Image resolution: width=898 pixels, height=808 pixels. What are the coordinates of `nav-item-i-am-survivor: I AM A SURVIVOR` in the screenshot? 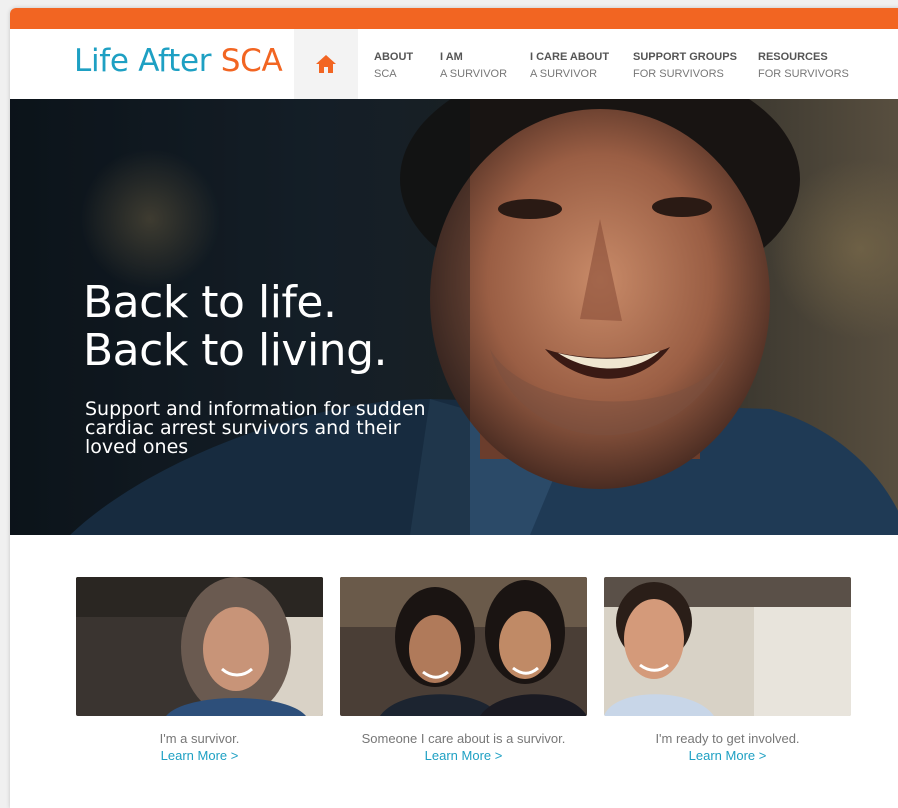 It's located at (473, 66).